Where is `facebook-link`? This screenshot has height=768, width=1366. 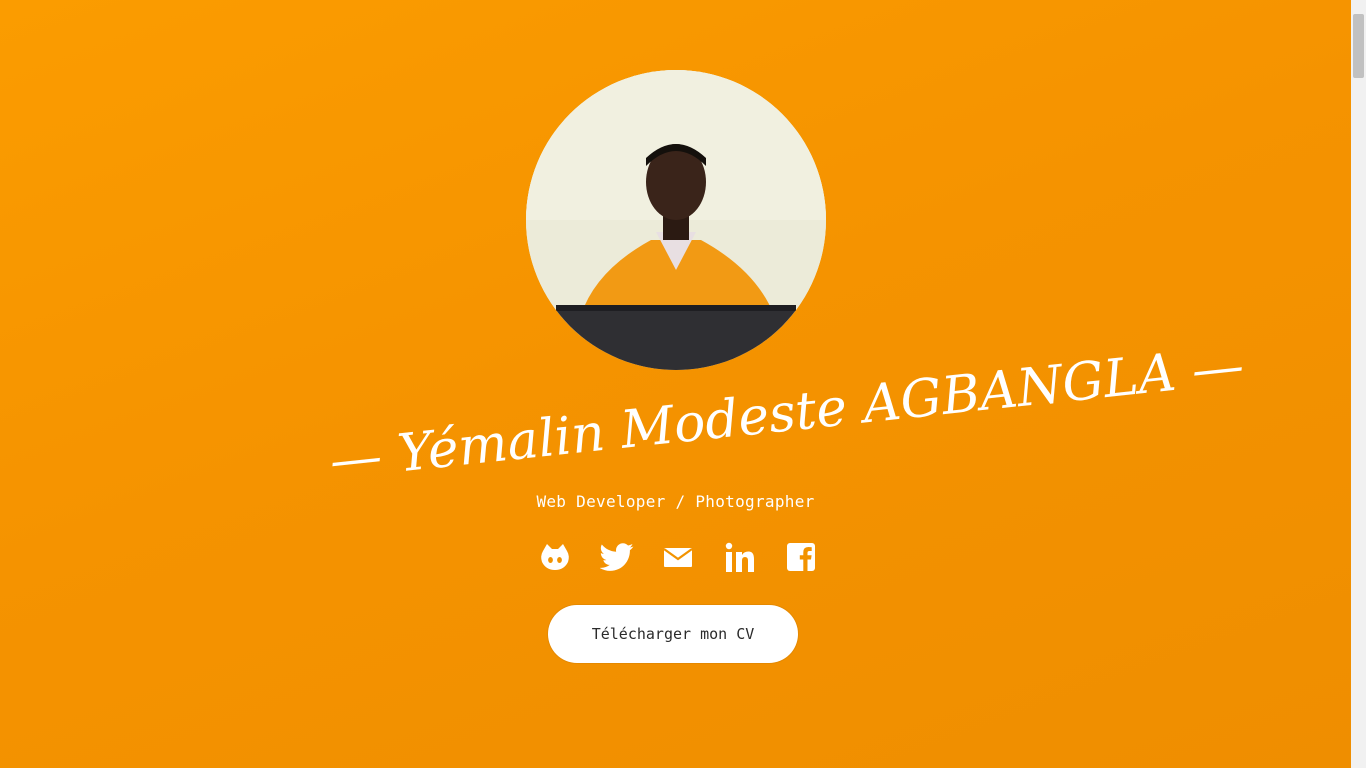 facebook-link is located at coordinates (801, 557).